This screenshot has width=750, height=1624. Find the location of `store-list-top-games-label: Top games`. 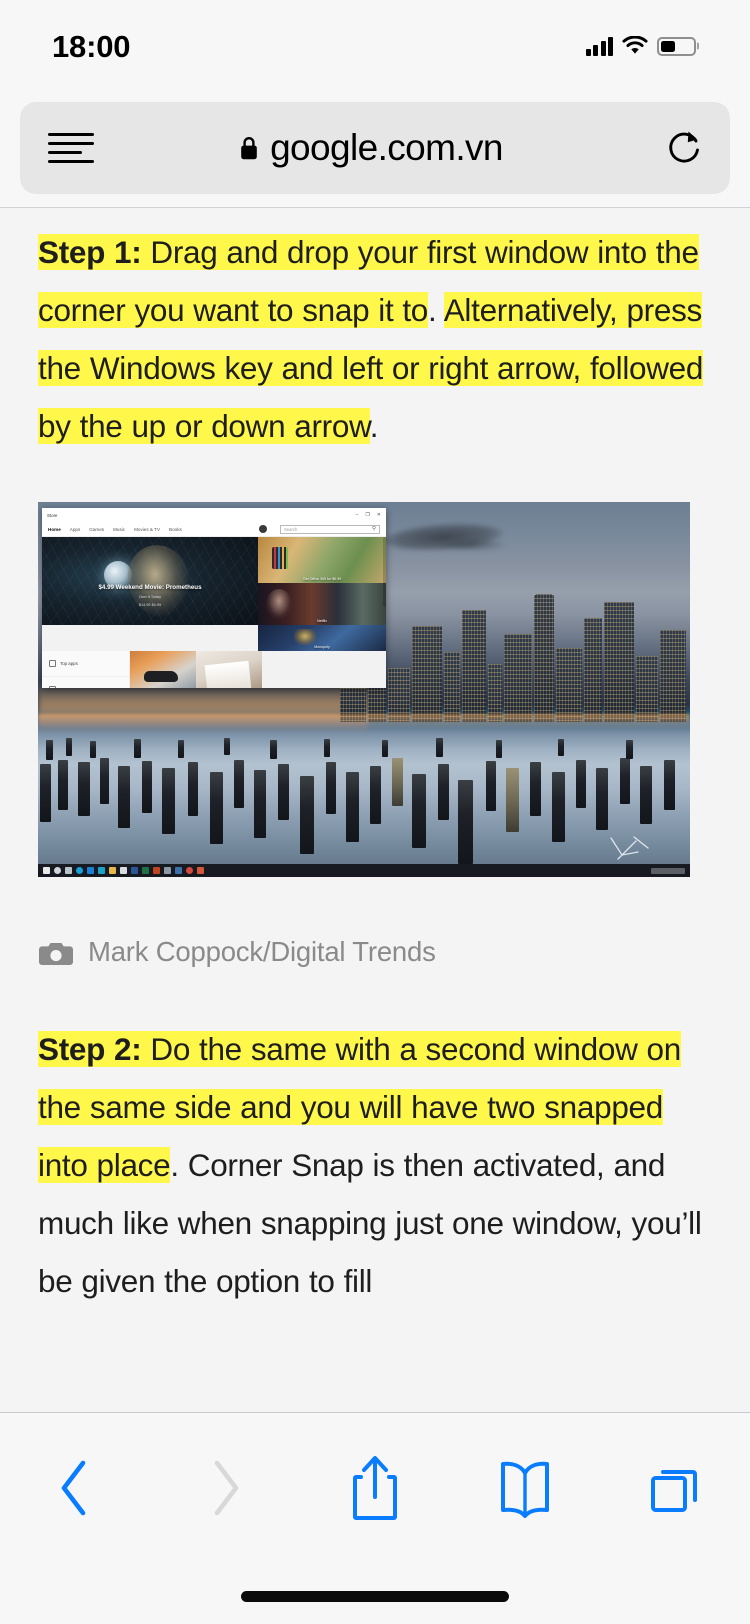

store-list-top-games-label: Top games is located at coordinates (70, 687).